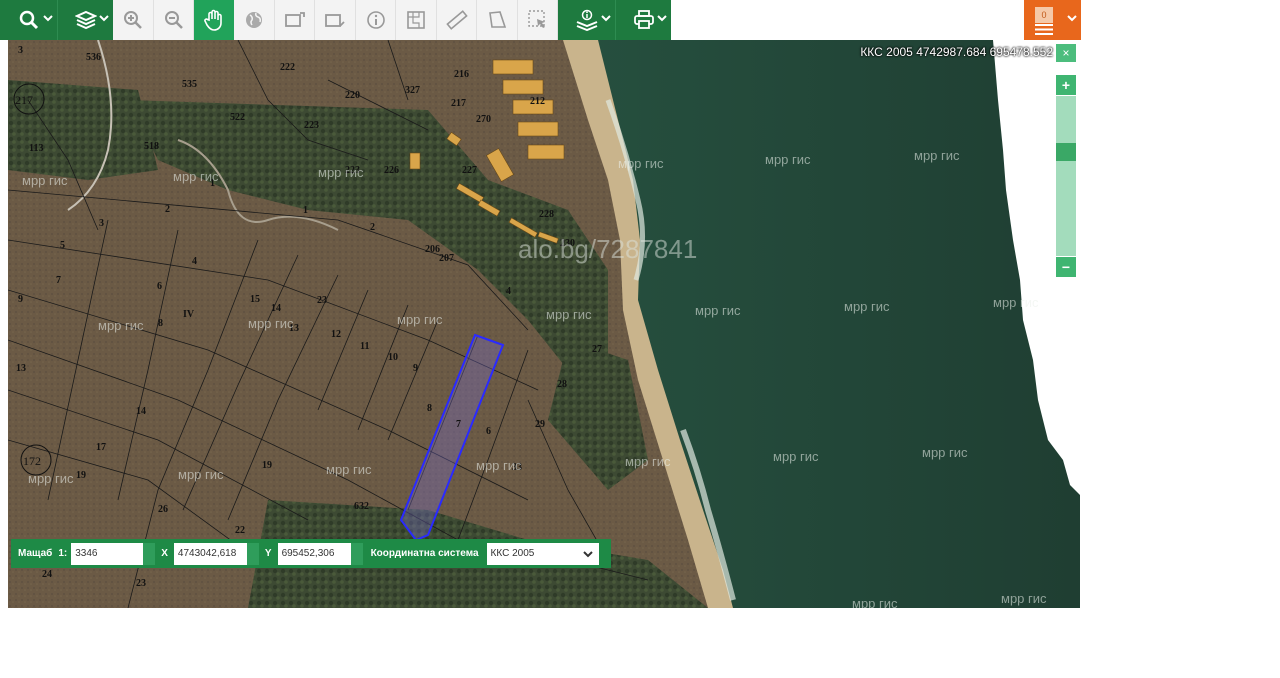 The height and width of the screenshot is (678, 1280). Describe the element at coordinates (540, 424) in the screenshot. I see `svg-text: 29` at that location.